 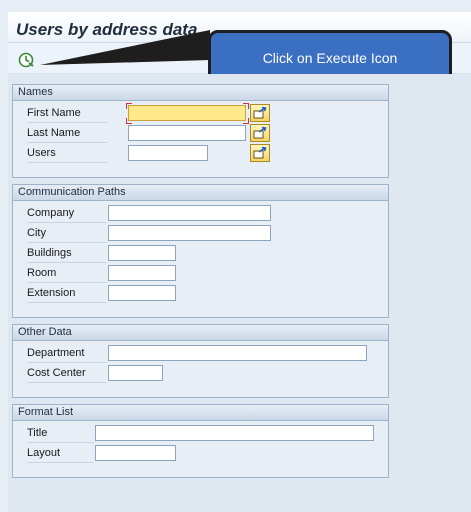 What do you see at coordinates (135, 453) in the screenshot?
I see `layout-field` at bounding box center [135, 453].